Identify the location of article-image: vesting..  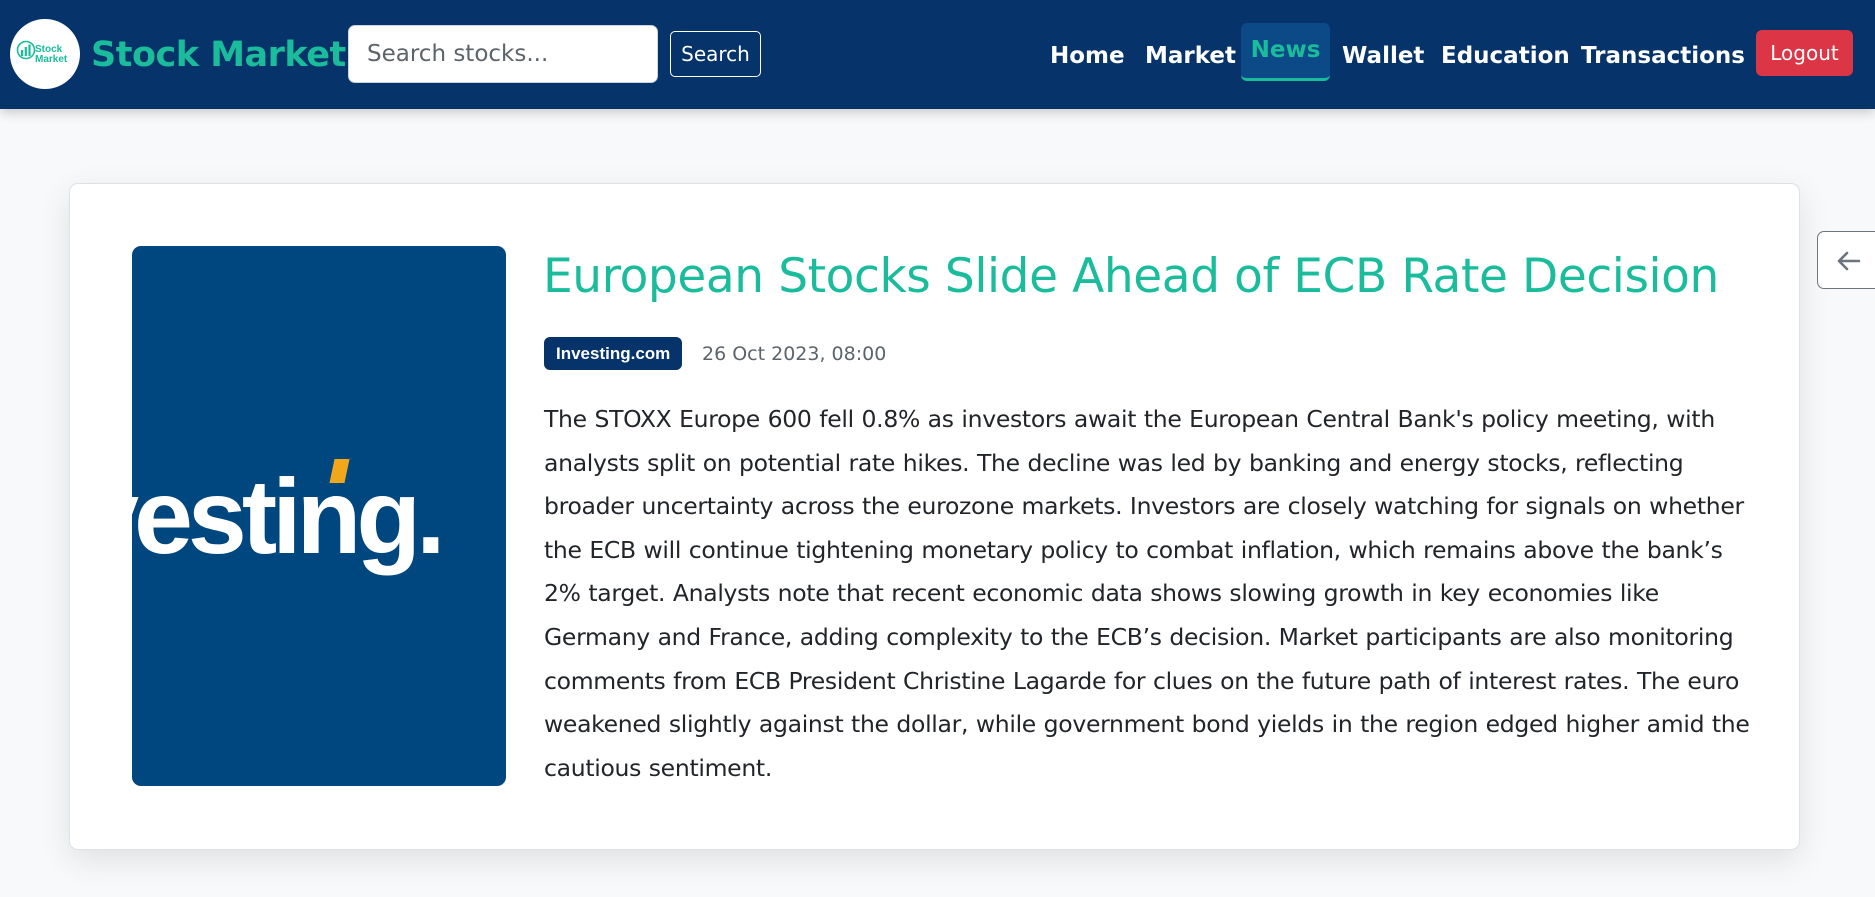
(319, 516).